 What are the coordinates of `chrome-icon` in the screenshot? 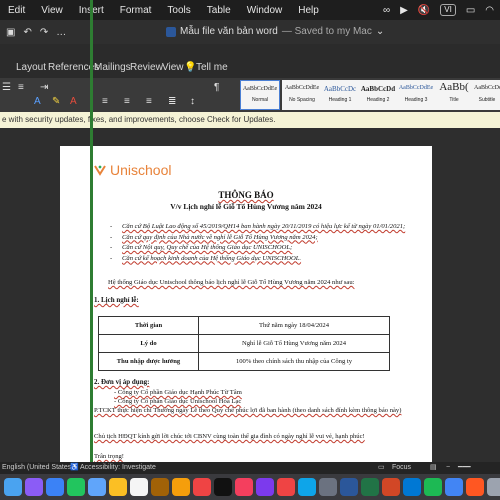 It's located at (454, 487).